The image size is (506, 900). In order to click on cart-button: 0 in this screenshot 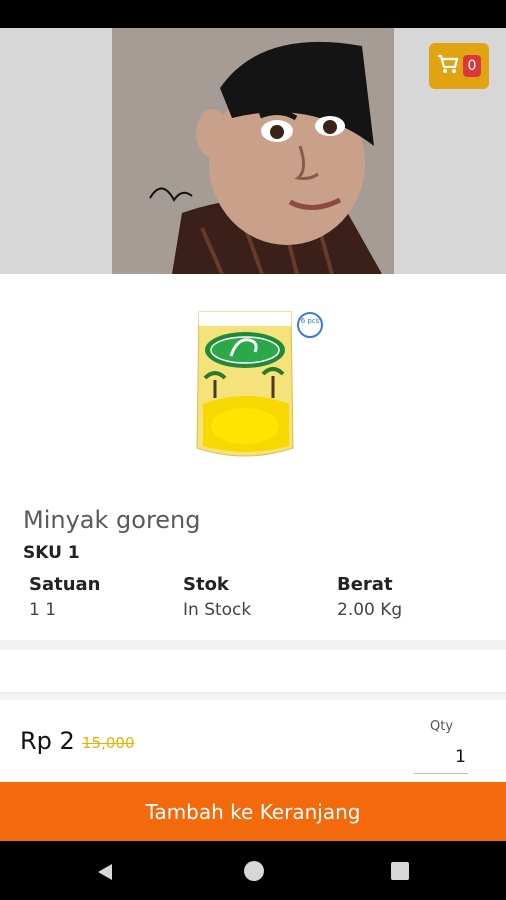, I will do `click(459, 66)`.